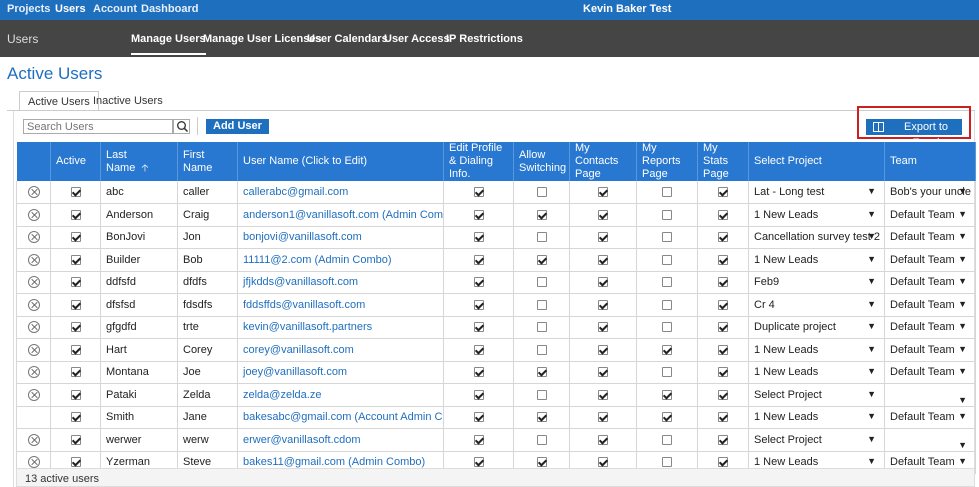 The width and height of the screenshot is (979, 487). Describe the element at coordinates (115, 9) in the screenshot. I see `nav-account: Account` at that location.